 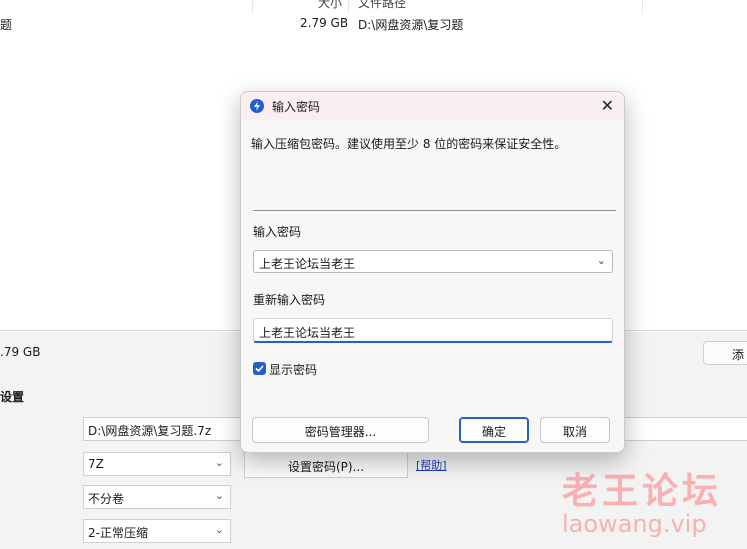 What do you see at coordinates (324, 23) in the screenshot?
I see `file-row-size: 2.79 GB` at bounding box center [324, 23].